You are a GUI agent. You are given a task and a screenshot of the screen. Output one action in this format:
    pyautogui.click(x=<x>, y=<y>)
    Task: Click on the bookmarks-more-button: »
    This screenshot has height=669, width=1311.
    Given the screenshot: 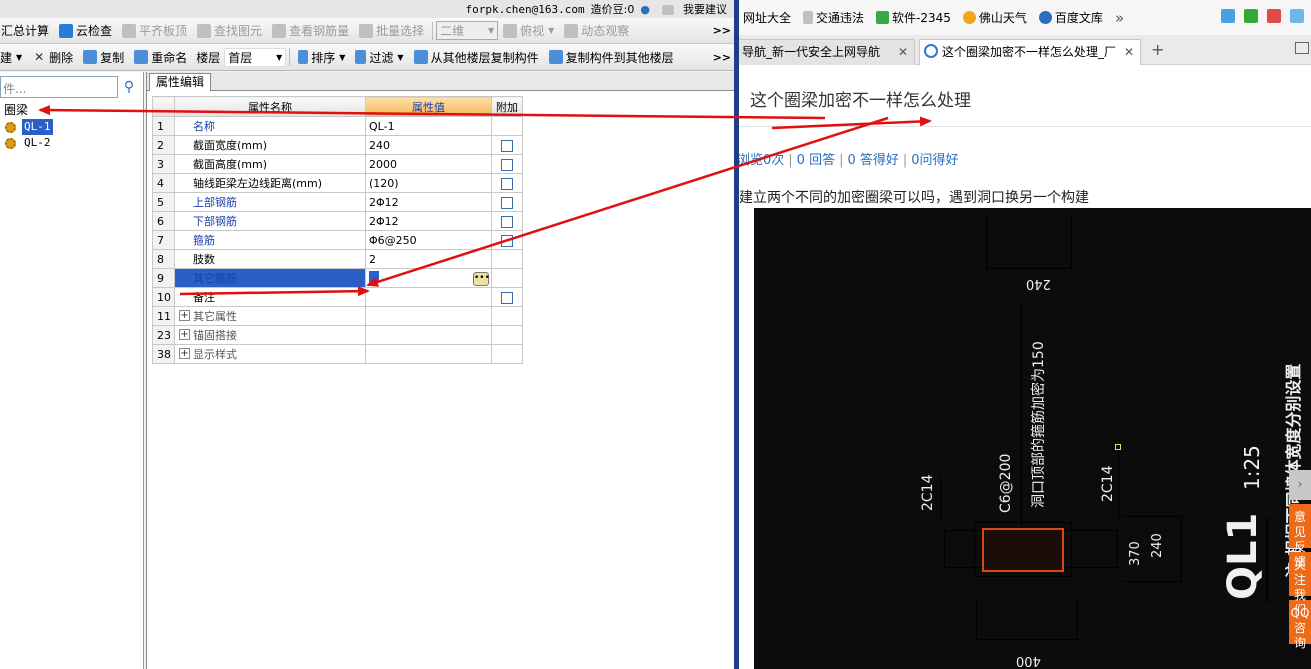 What is the action you would take?
    pyautogui.click(x=1119, y=18)
    